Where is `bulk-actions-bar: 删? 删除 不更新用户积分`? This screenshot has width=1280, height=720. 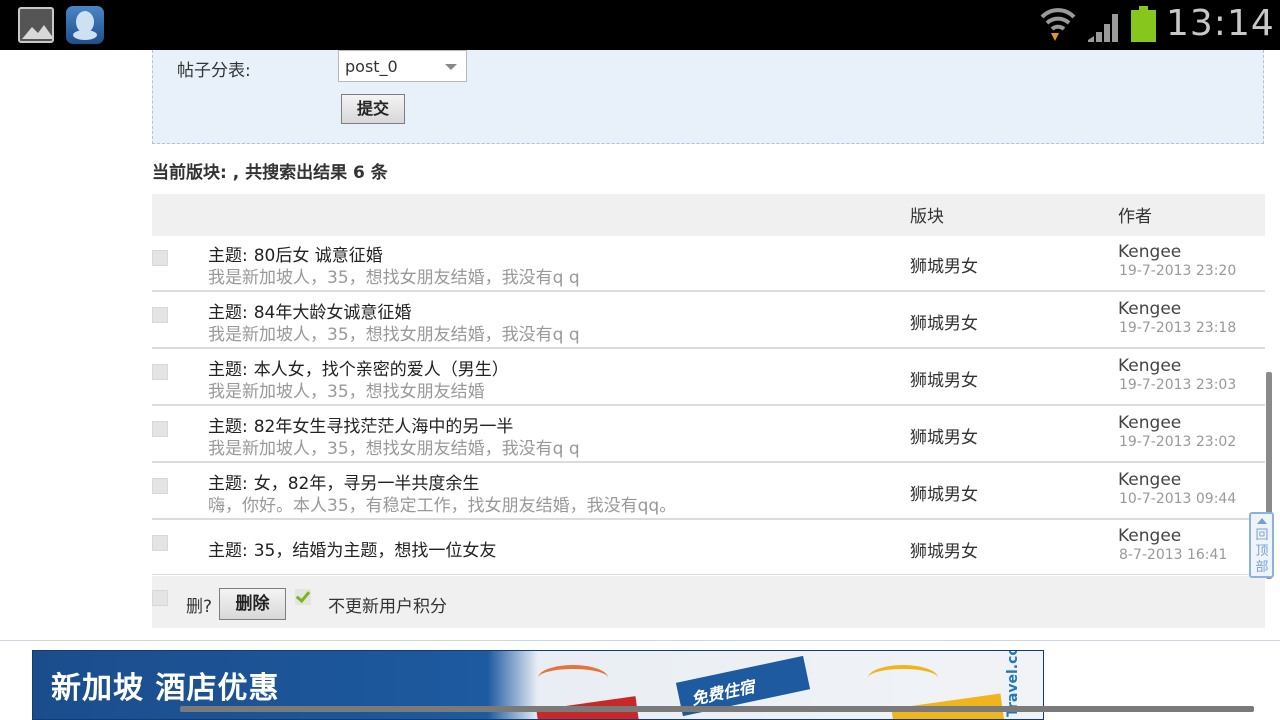 bulk-actions-bar: 删? 删除 不更新用户积分 is located at coordinates (708, 602).